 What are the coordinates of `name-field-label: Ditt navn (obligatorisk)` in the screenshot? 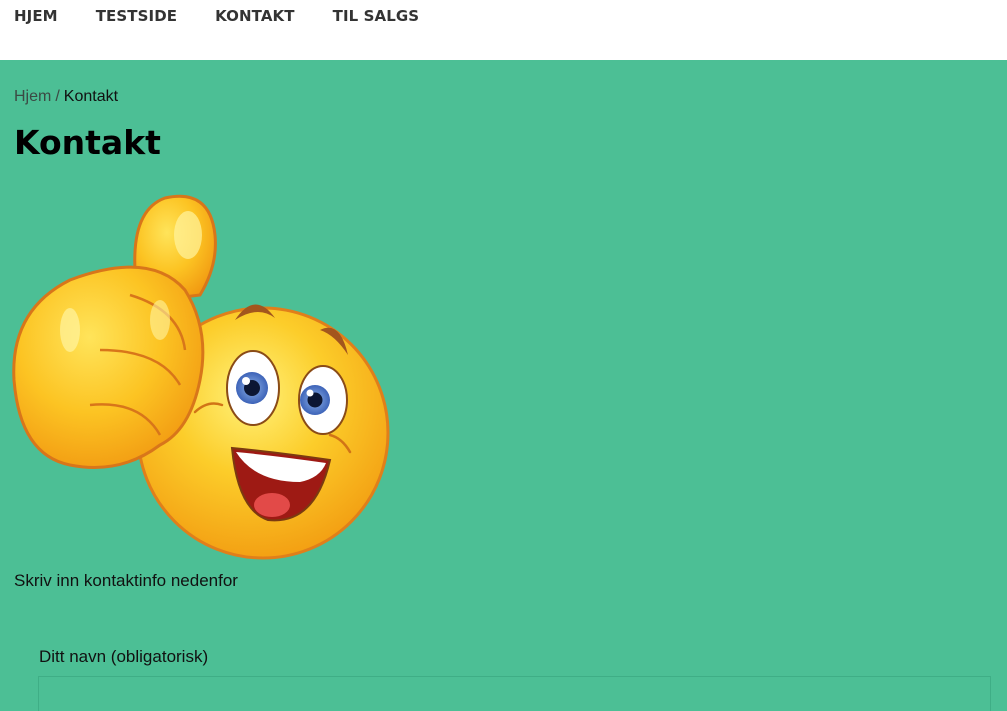 It's located at (124, 656).